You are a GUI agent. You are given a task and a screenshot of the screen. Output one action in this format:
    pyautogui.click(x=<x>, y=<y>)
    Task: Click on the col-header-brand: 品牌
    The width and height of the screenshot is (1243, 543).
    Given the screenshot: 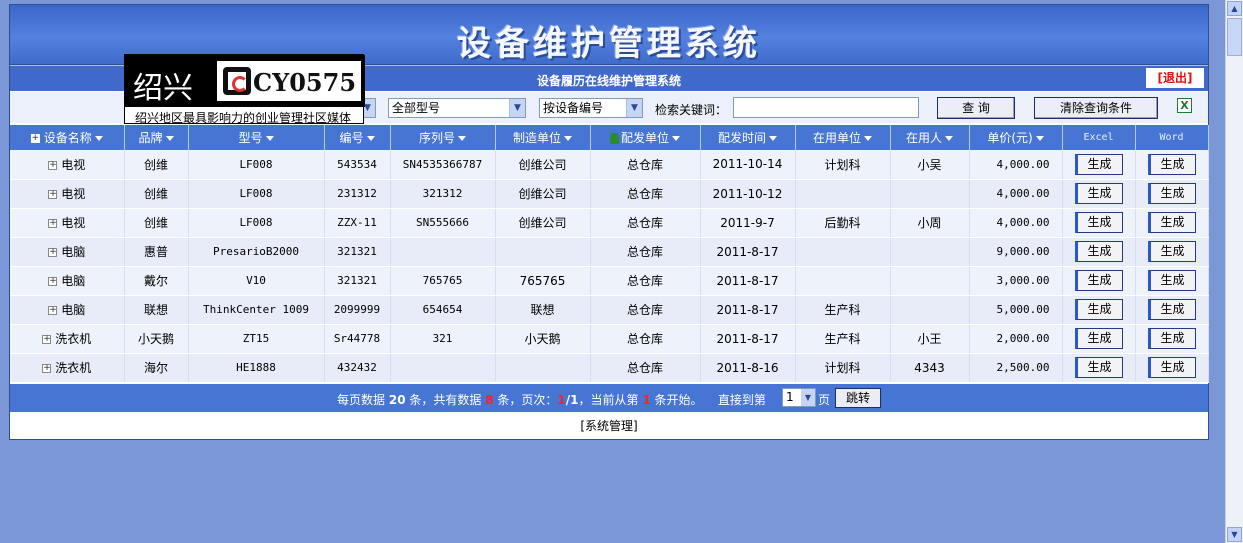 What is the action you would take?
    pyautogui.click(x=156, y=137)
    